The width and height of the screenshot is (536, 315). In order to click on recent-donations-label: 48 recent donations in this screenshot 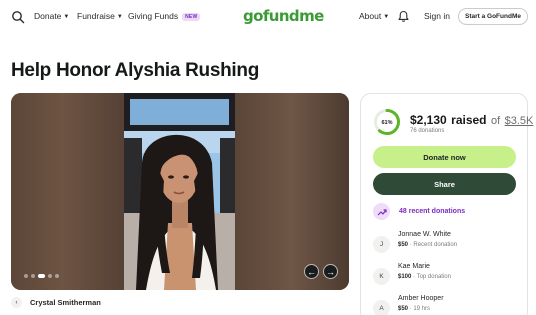, I will do `click(432, 211)`.